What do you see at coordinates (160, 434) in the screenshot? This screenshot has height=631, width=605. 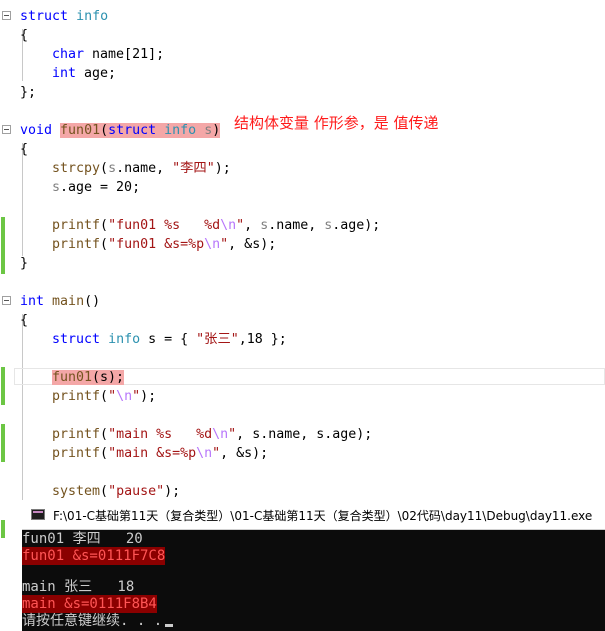 I see `string-literal: "main %s %d` at bounding box center [160, 434].